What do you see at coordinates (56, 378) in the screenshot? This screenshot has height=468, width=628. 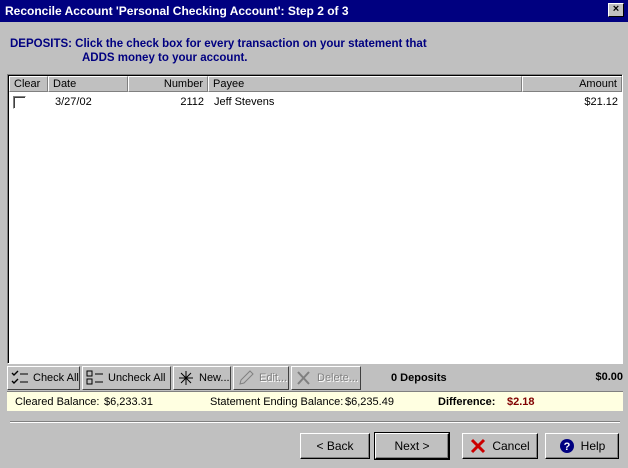 I see `check-all-label: Check All` at bounding box center [56, 378].